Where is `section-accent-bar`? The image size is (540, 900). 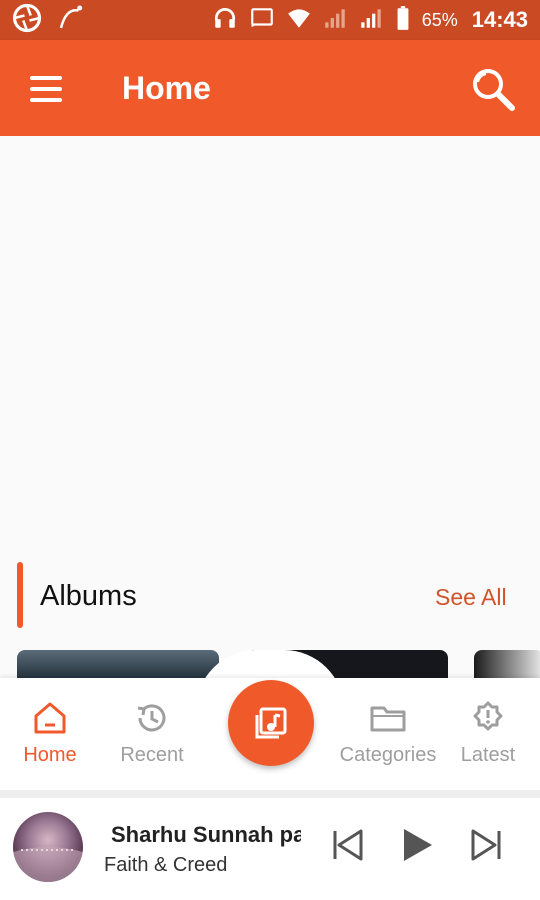 section-accent-bar is located at coordinates (20, 595).